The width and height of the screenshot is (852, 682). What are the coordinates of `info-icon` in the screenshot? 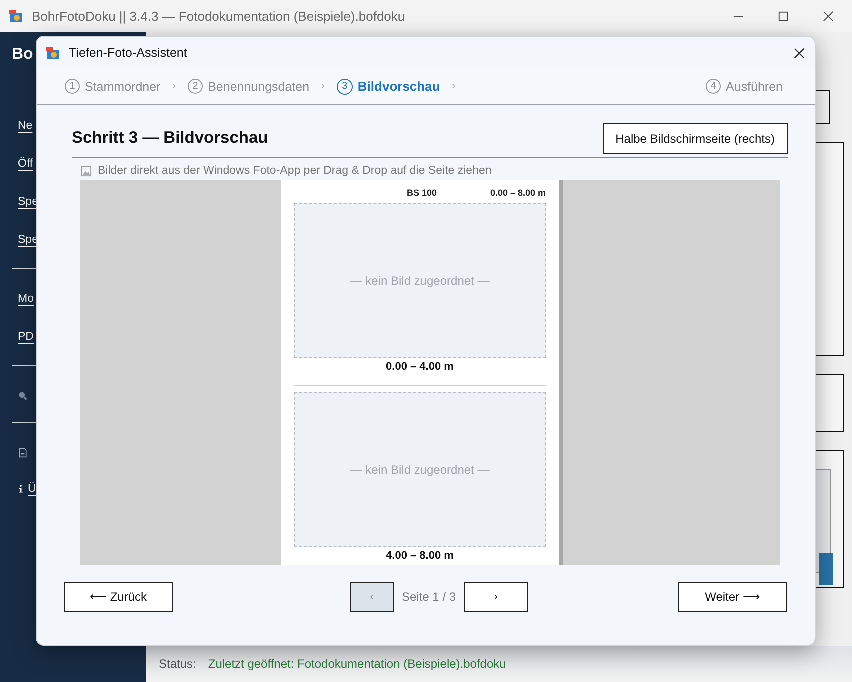 It's located at (21, 489).